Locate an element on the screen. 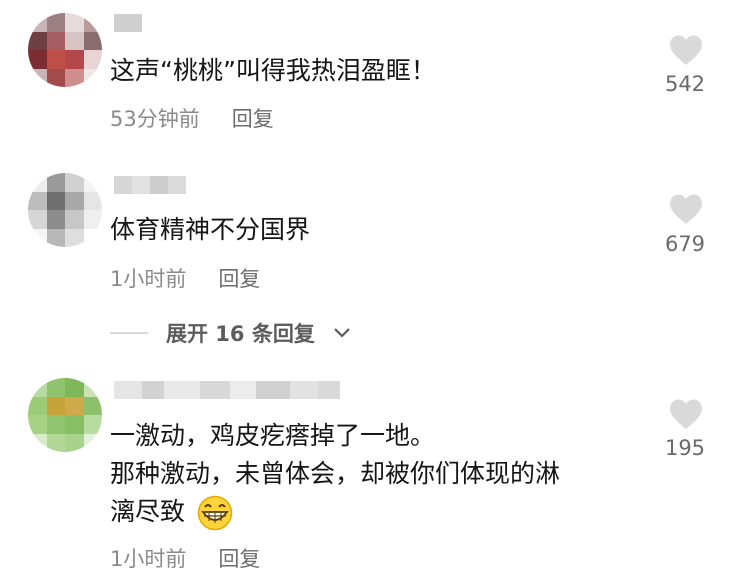 This screenshot has width=732, height=576. expand-replies-button: 展开 16 条回复 is located at coordinates (230, 333).